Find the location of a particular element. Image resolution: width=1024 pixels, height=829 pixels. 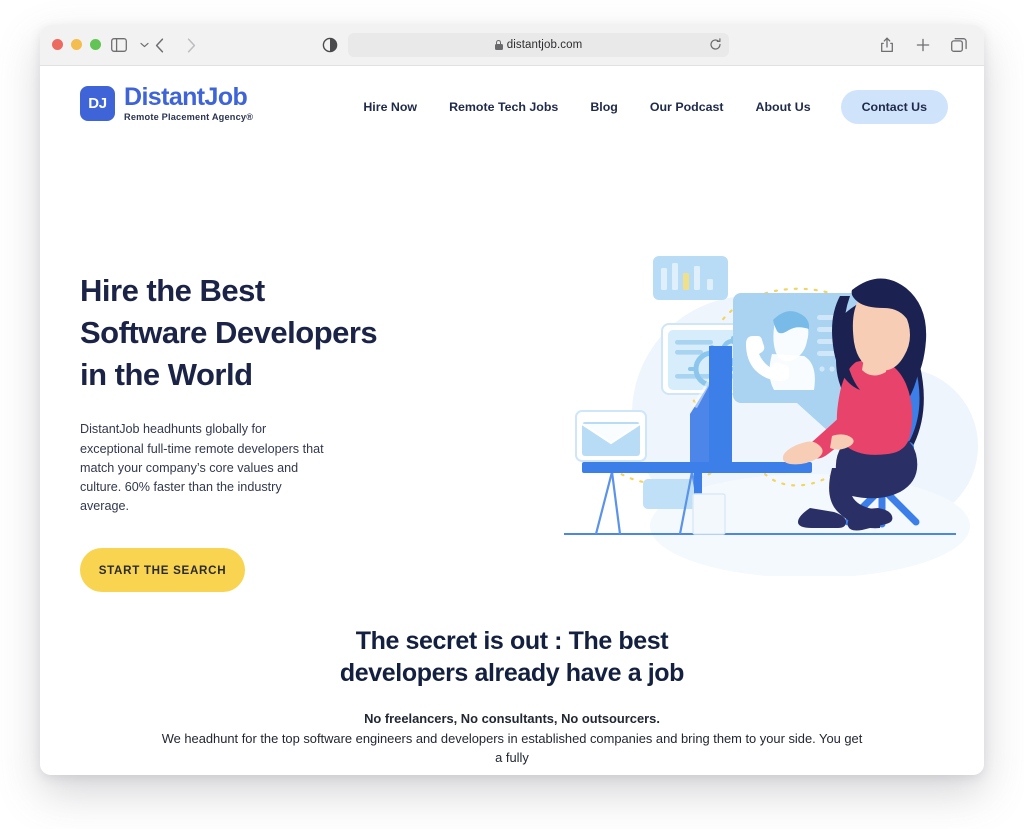

nav-item-remote-tech-jobs: Remote Tech Jobs is located at coordinates (503, 107).